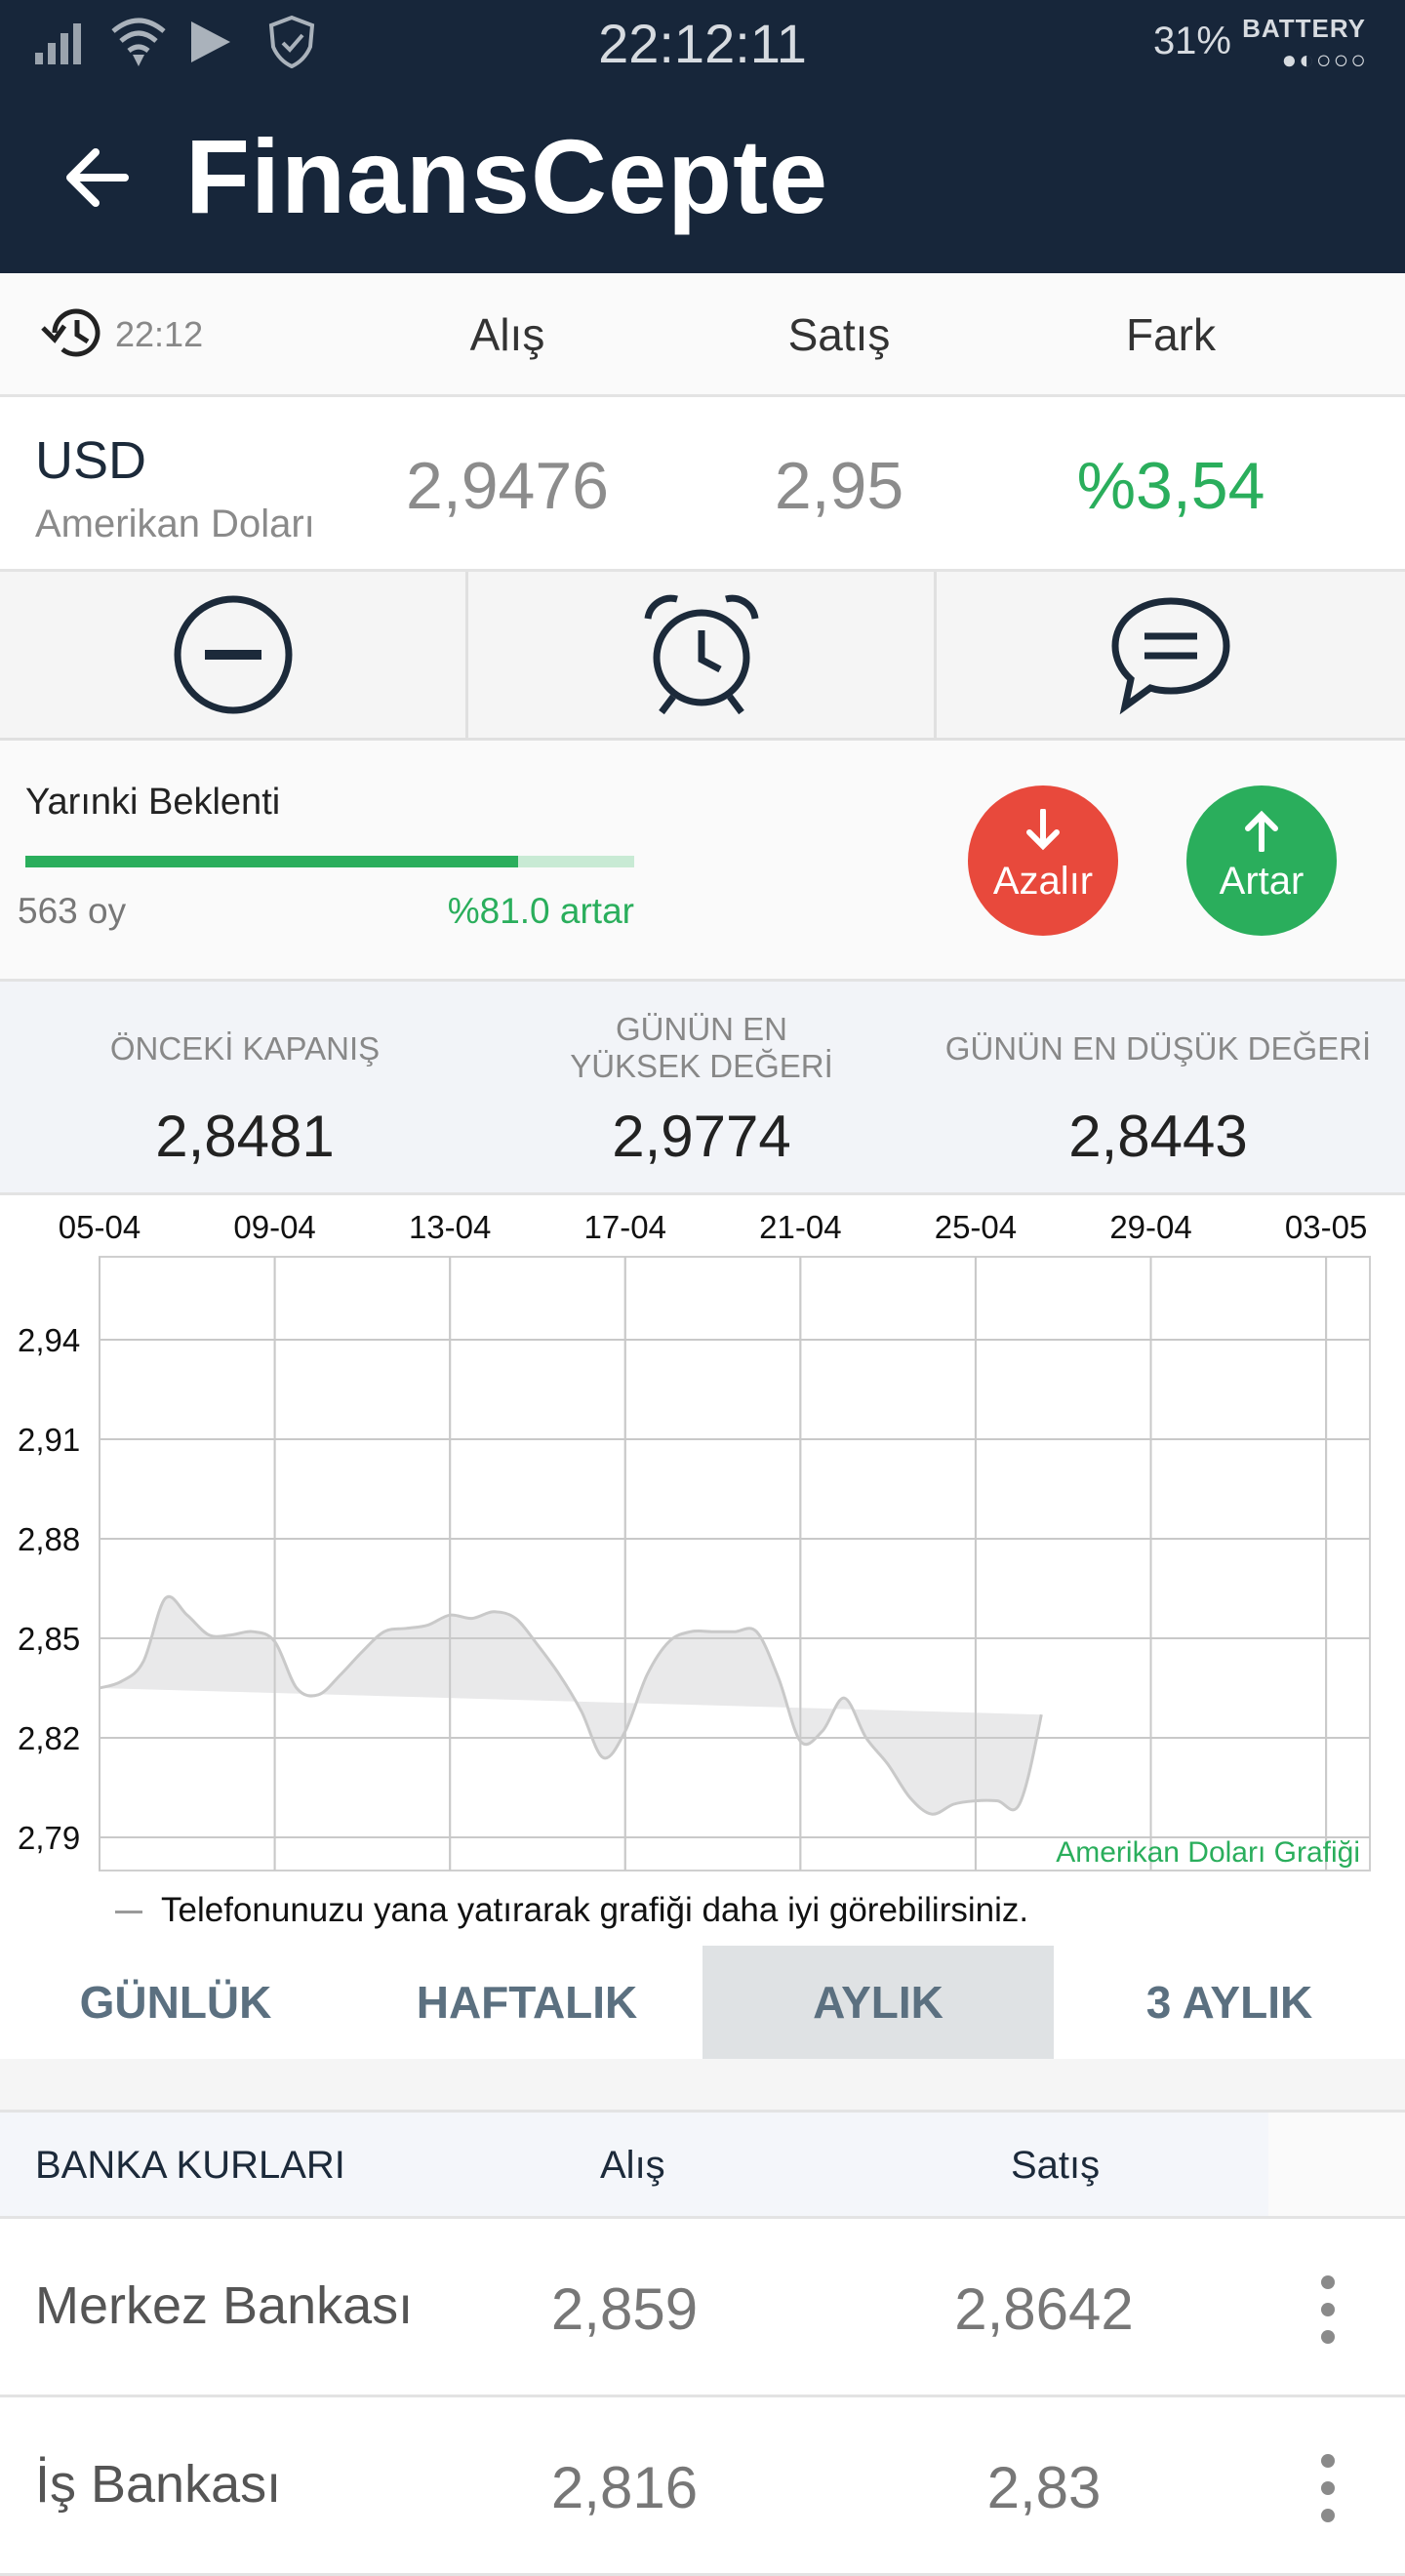  I want to click on stat-label: GÜNÜN EN YÜKSEK DEĞERİ, so click(701, 1047).